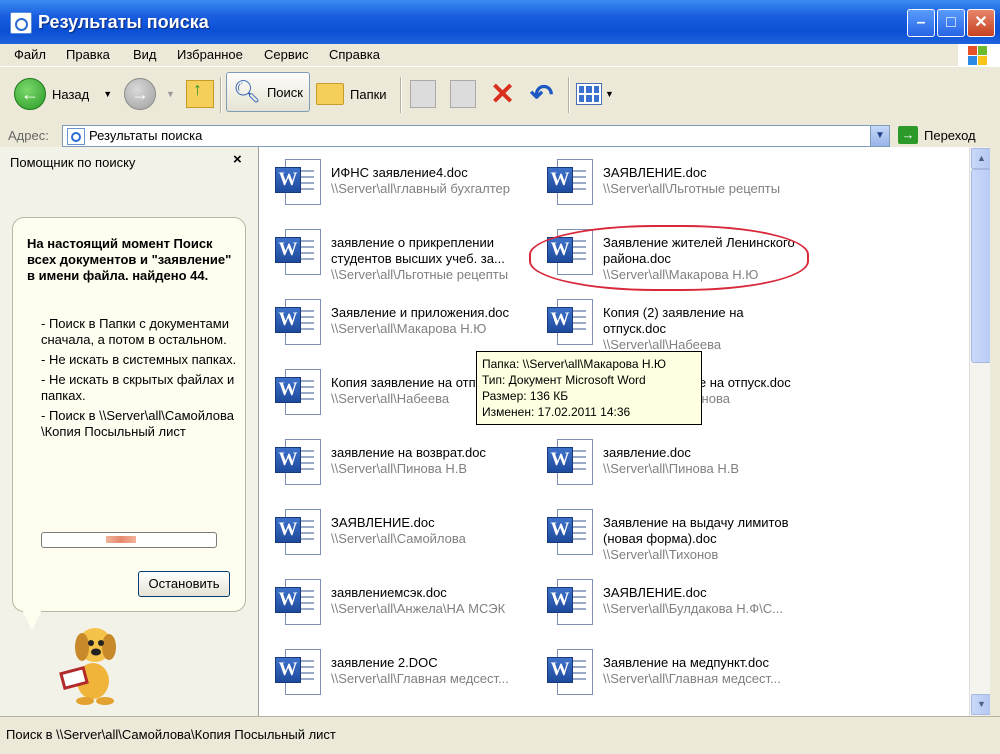  I want to click on file-path: \\Server\all\Самойлова, so click(398, 538).